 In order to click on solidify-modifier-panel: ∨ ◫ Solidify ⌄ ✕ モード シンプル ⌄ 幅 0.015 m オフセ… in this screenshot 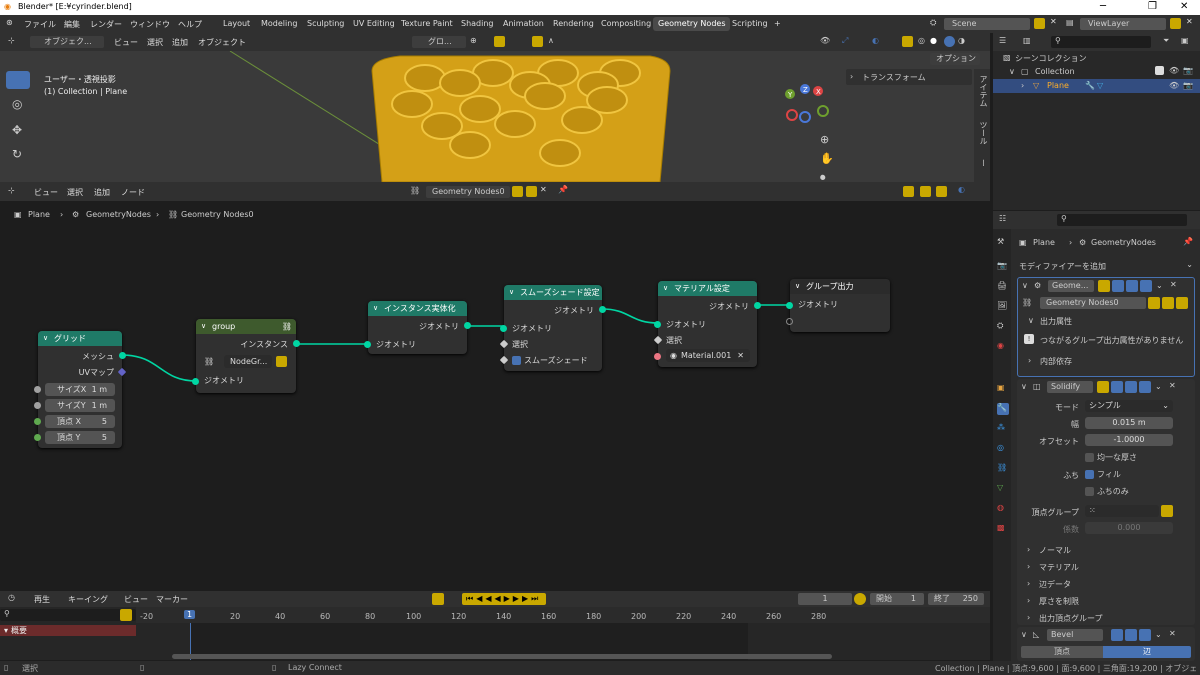, I will do `click(1106, 502)`.